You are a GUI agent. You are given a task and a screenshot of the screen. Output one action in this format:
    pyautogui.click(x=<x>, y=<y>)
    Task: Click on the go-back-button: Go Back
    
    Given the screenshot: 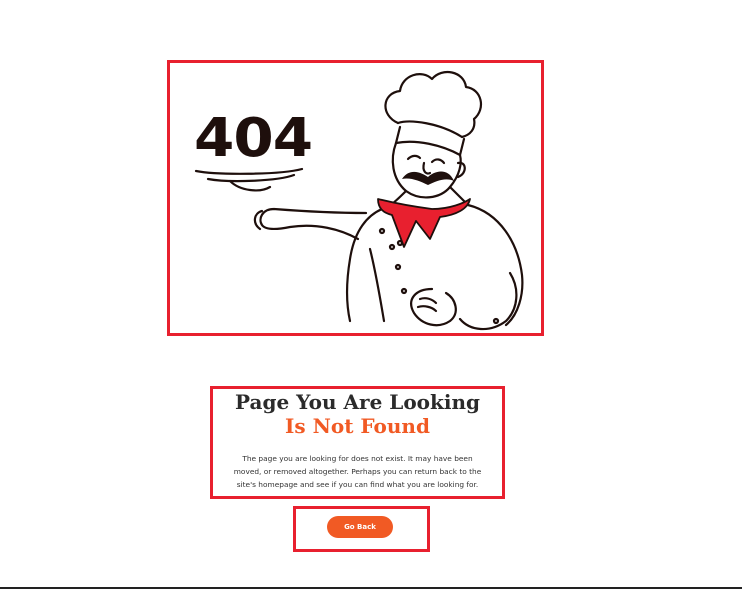 What is the action you would take?
    pyautogui.click(x=360, y=527)
    